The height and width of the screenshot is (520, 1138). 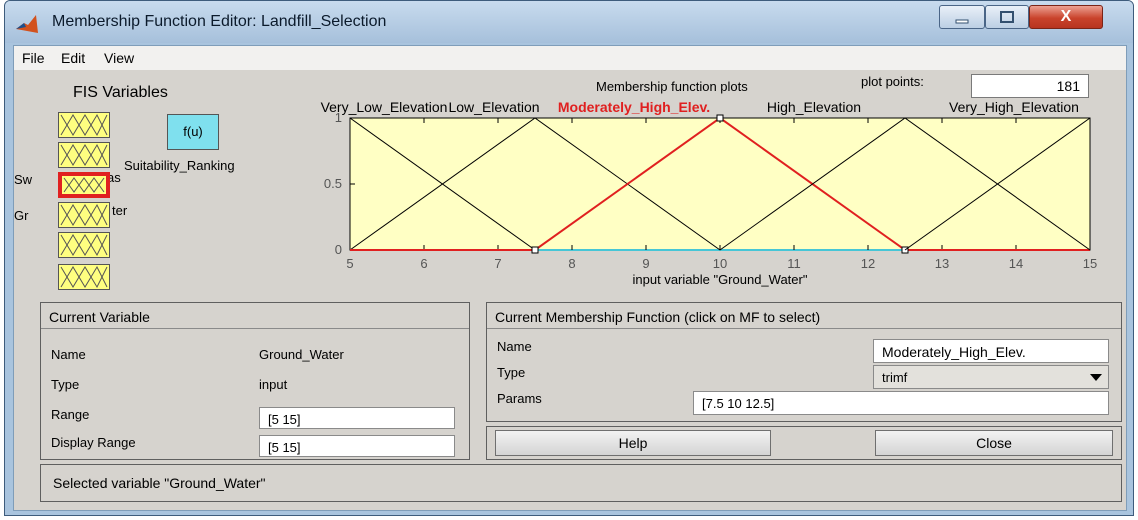 What do you see at coordinates (333, 183) in the screenshot?
I see `y-tick-label: 0.5` at bounding box center [333, 183].